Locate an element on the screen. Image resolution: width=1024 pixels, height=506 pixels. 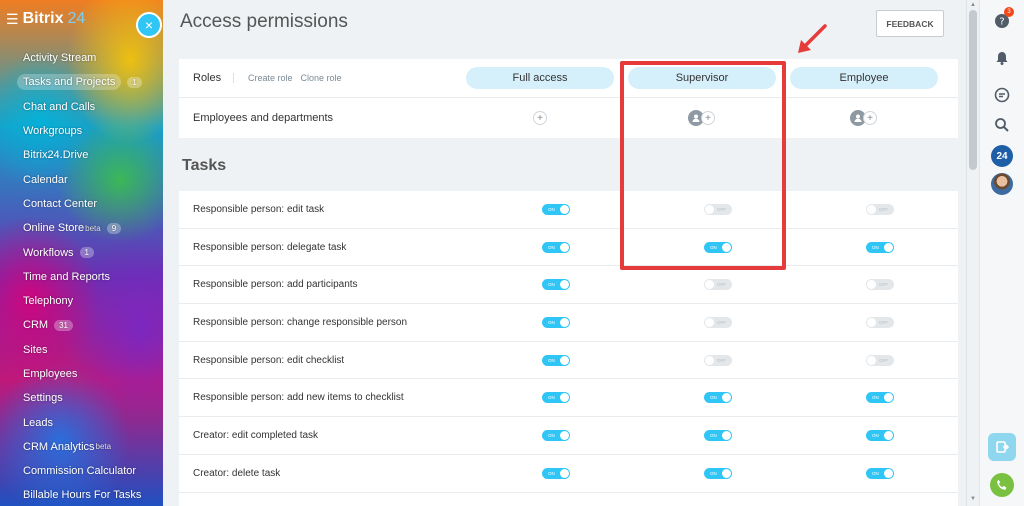
sidebar-item-label: Leads is located at coordinates (38, 422).